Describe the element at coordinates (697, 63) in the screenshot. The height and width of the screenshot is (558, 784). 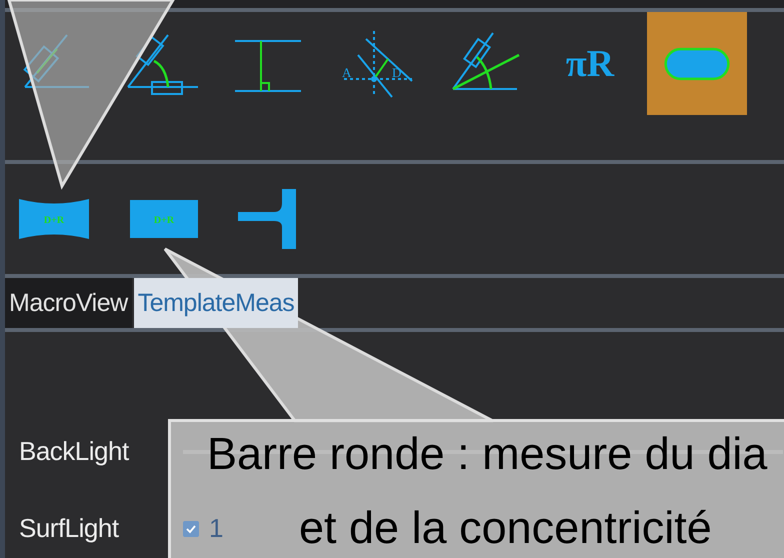
I see `round-bar-icon` at that location.